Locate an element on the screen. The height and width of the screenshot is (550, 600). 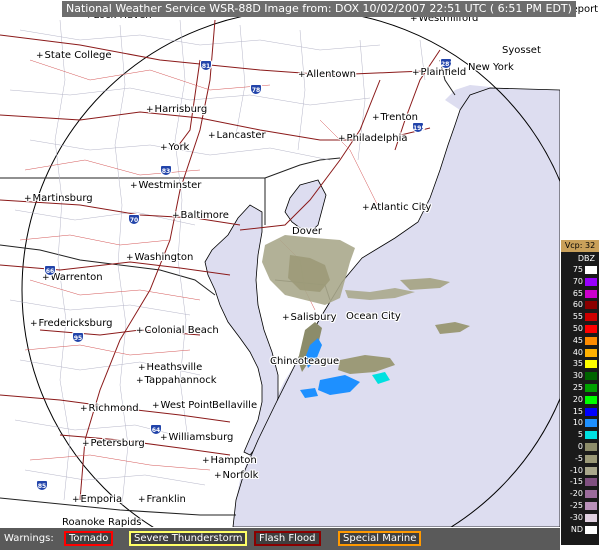
legend-row: -25 is located at coordinates (580, 506).